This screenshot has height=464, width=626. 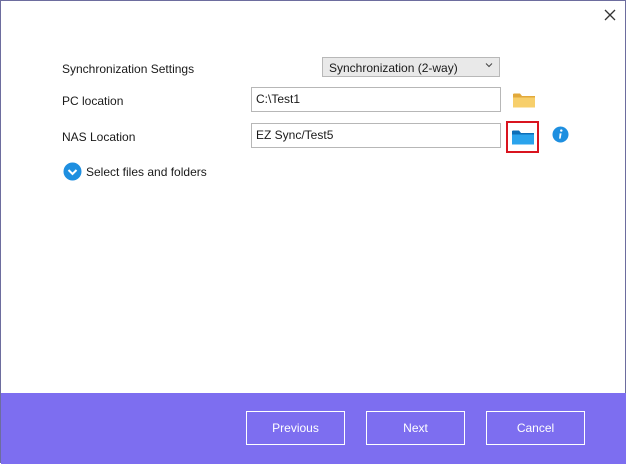 What do you see at coordinates (610, 15) in the screenshot?
I see `close-icon` at bounding box center [610, 15].